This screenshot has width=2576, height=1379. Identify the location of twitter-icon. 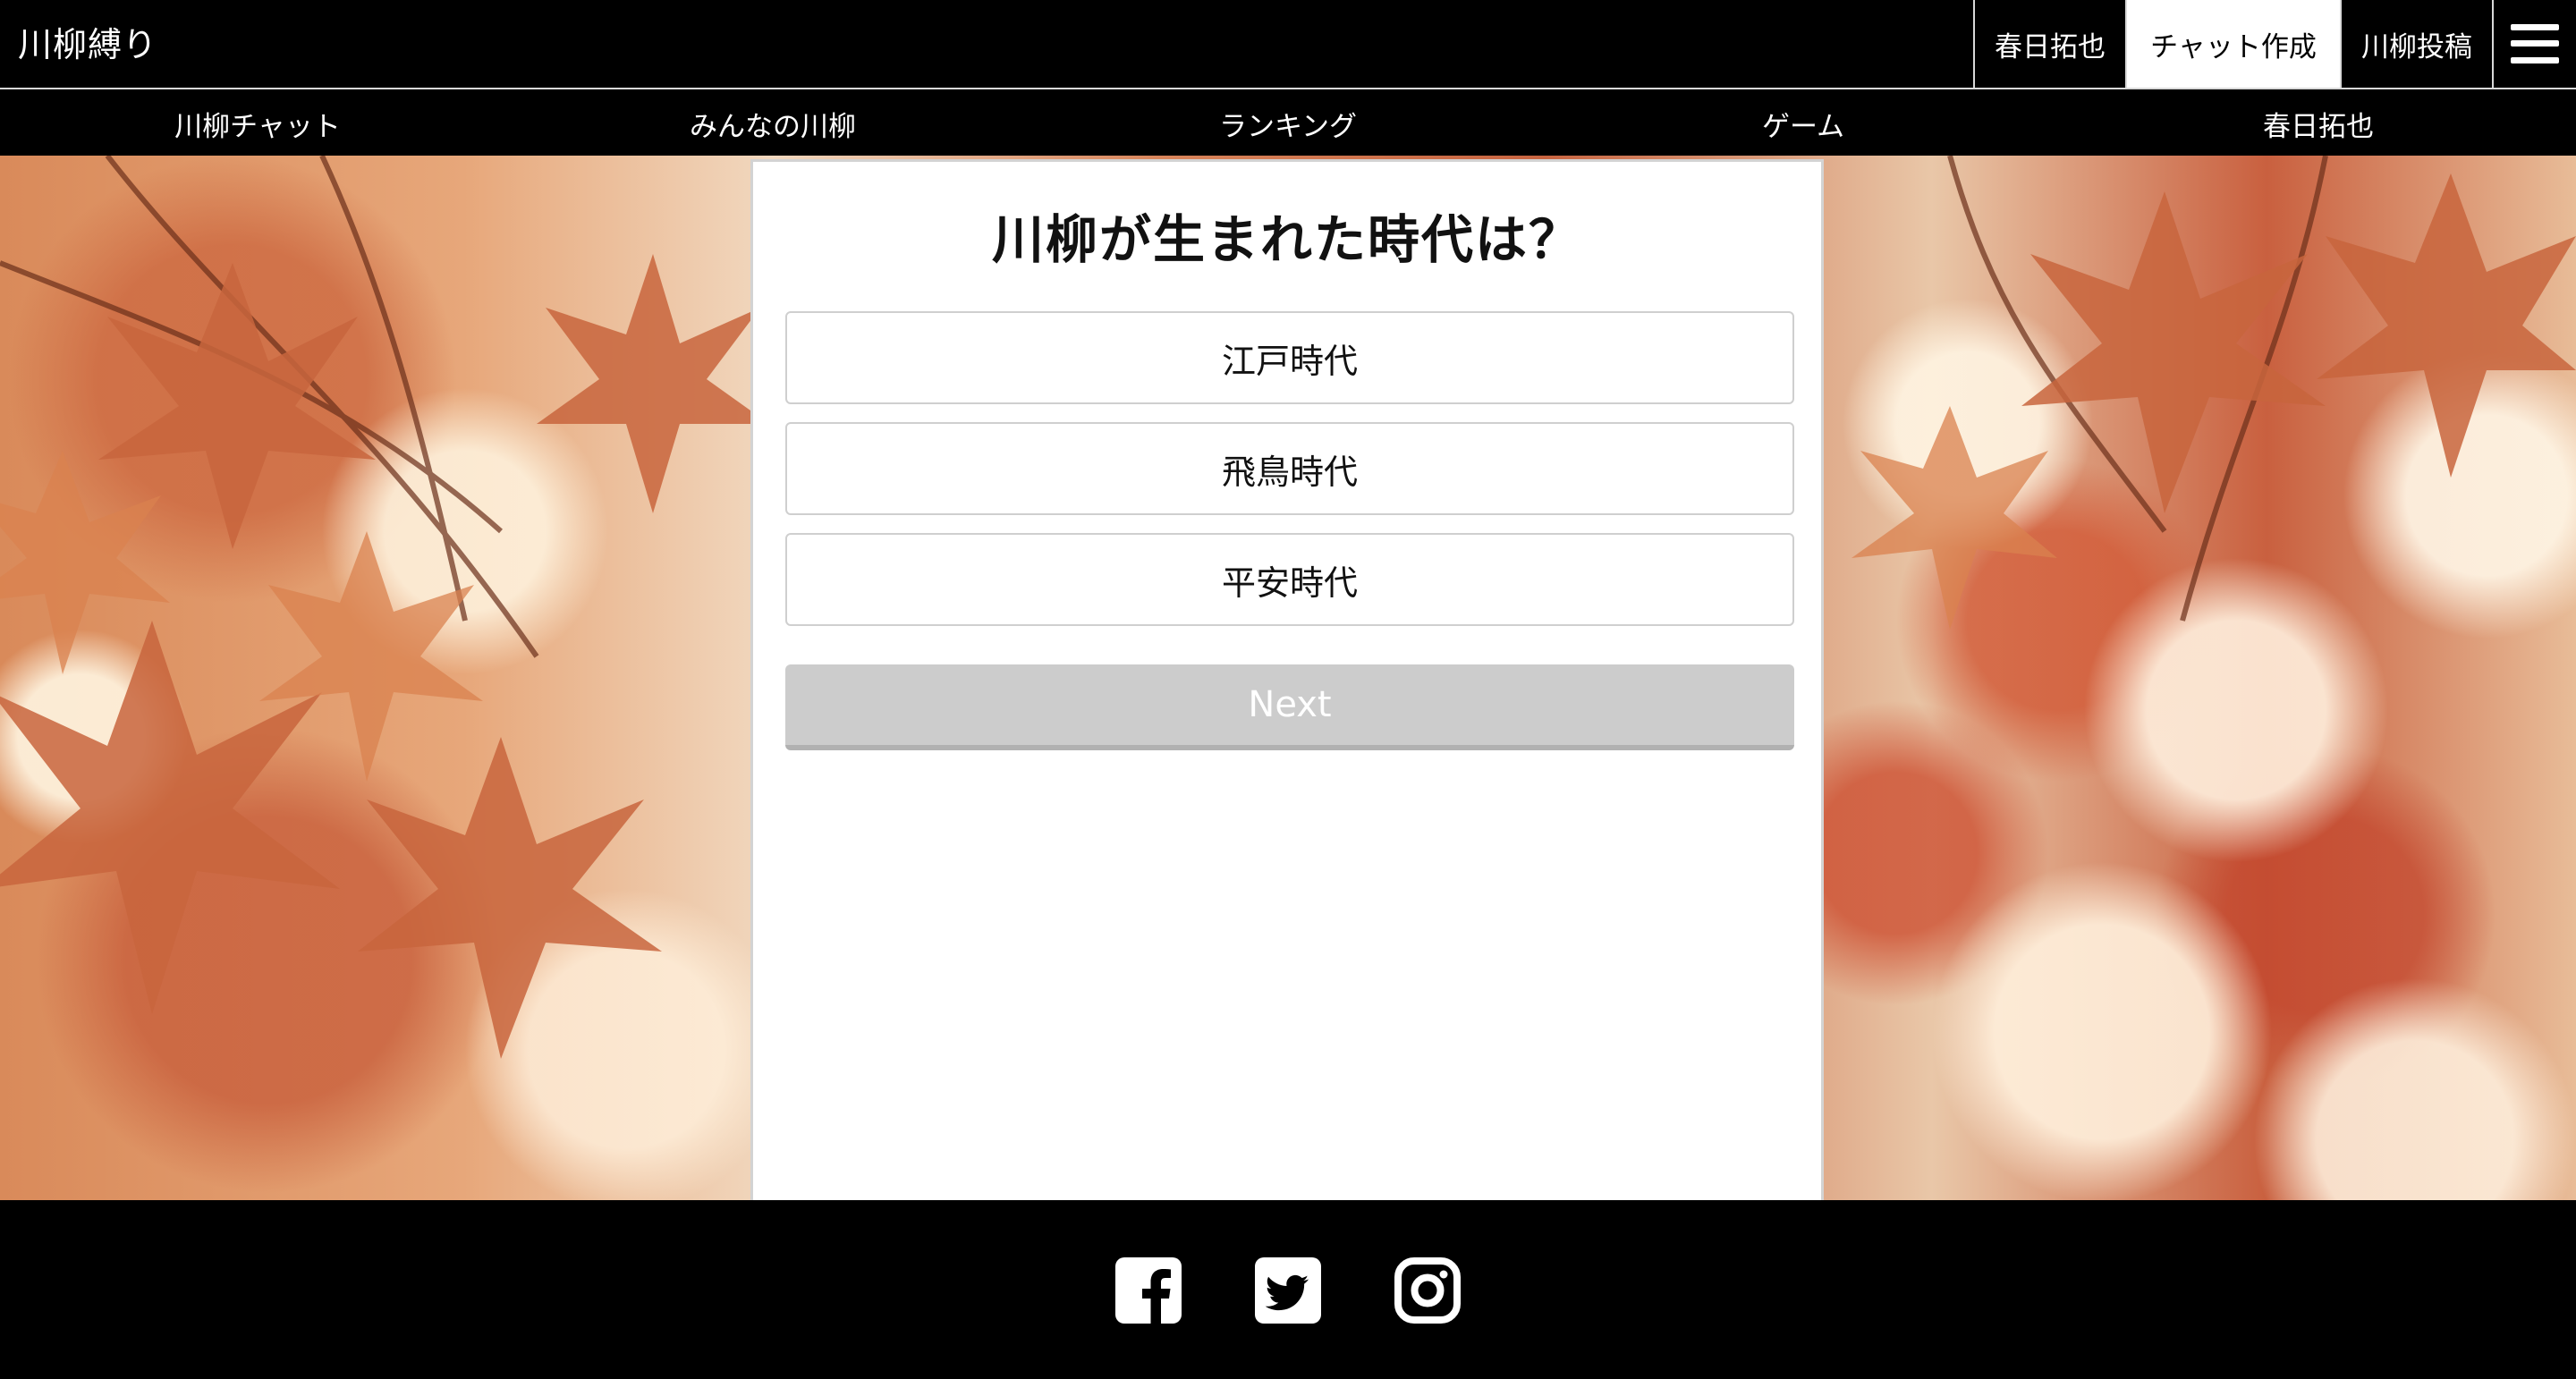
(1288, 1290).